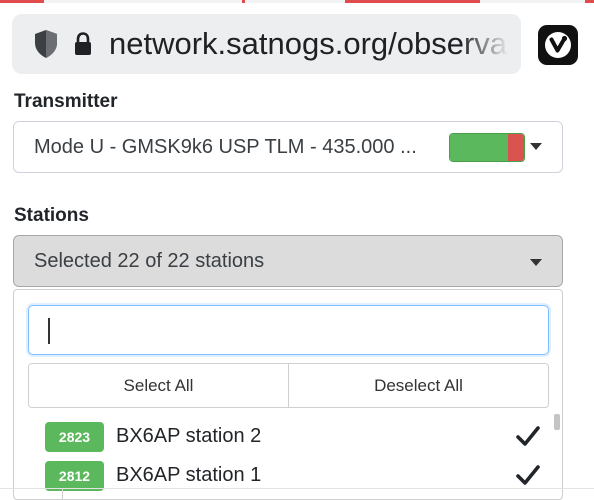 The image size is (594, 500). Describe the element at coordinates (479, 147) in the screenshot. I see `status-good-fill` at that location.